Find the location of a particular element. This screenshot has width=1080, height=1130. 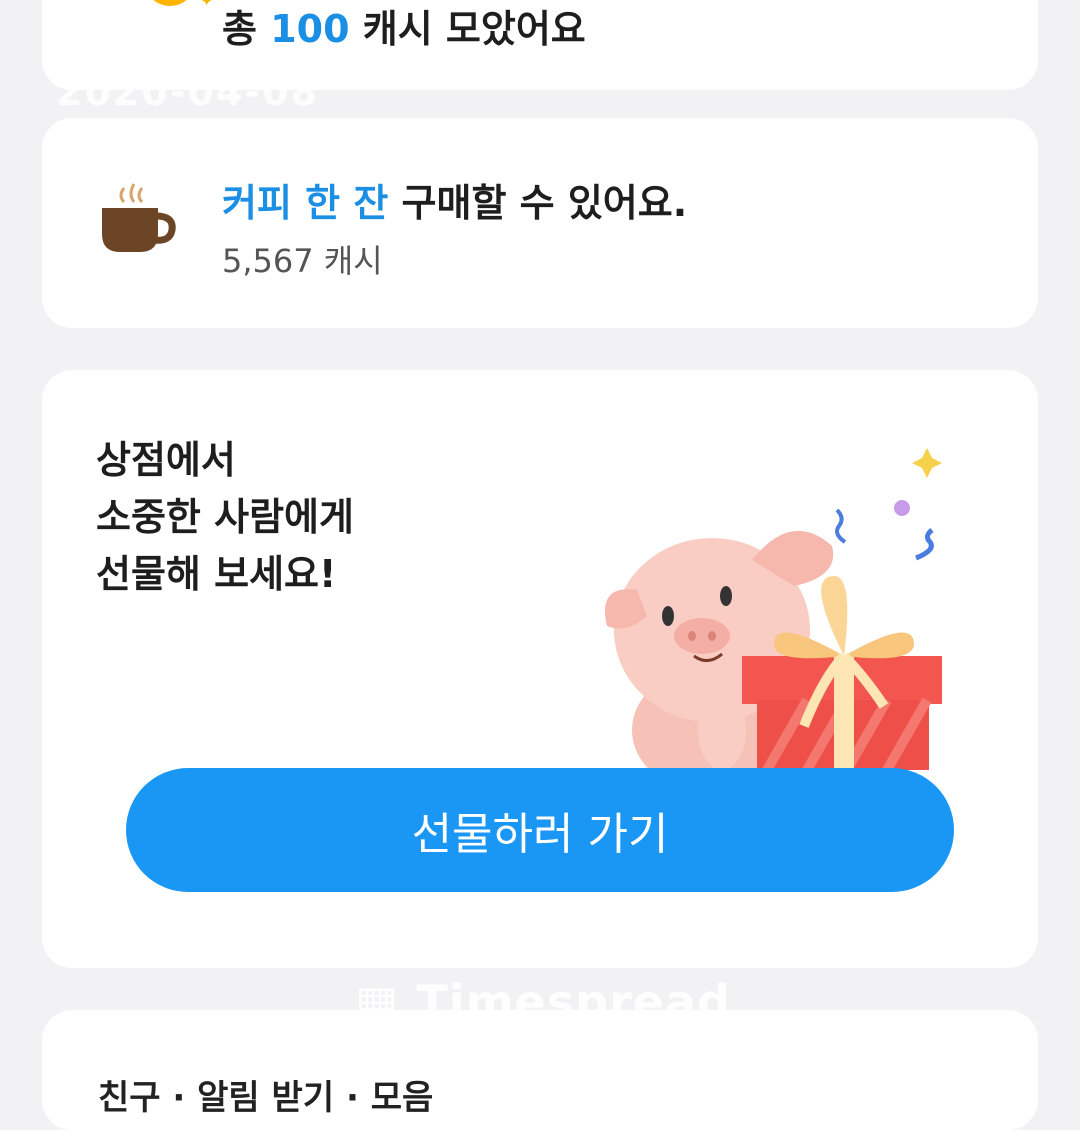

next-card-title: 친구 · 알림 받기 · 모음 is located at coordinates (266, 1098).